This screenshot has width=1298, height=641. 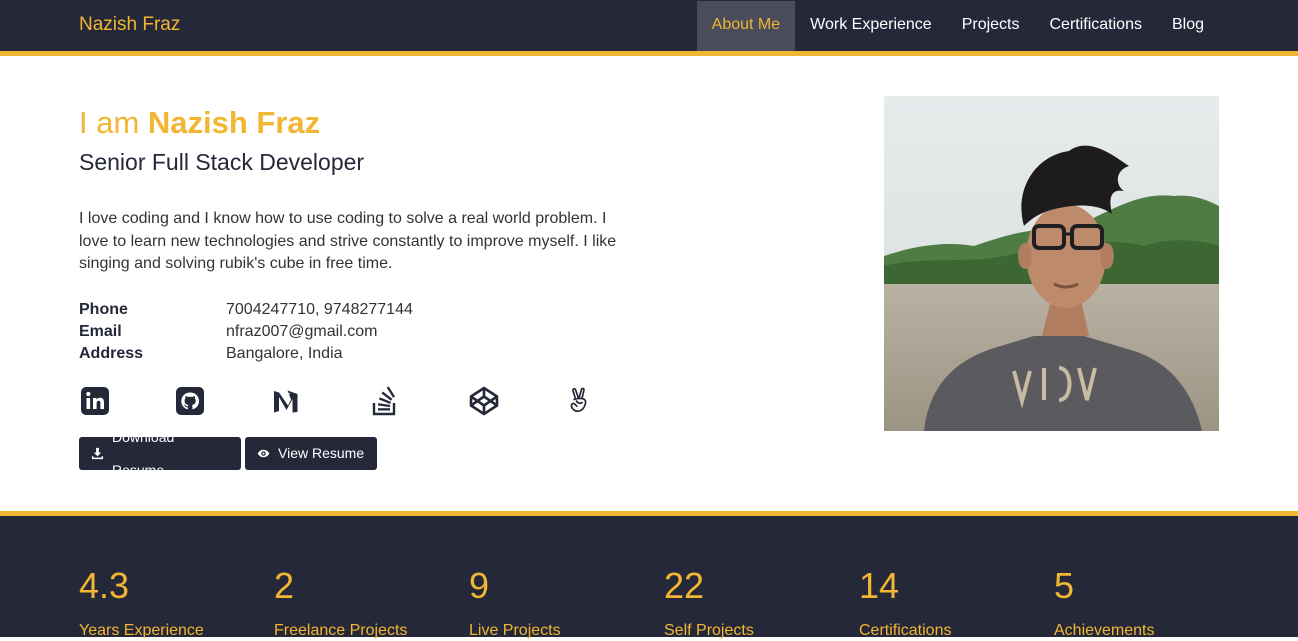 What do you see at coordinates (515, 603) in the screenshot?
I see `stat-live-projects: 9 Live Projects` at bounding box center [515, 603].